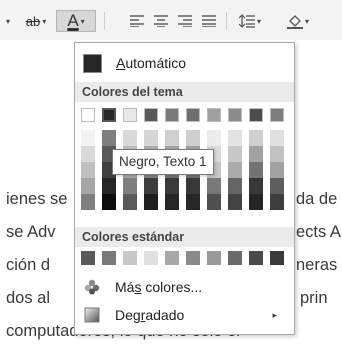  I want to click on align-right-icon, so click(185, 21).